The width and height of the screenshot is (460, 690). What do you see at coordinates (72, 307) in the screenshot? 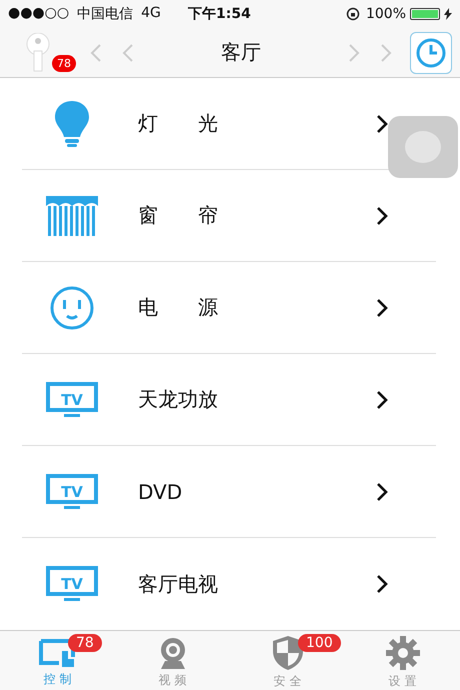
I see `power-socket-icon` at bounding box center [72, 307].